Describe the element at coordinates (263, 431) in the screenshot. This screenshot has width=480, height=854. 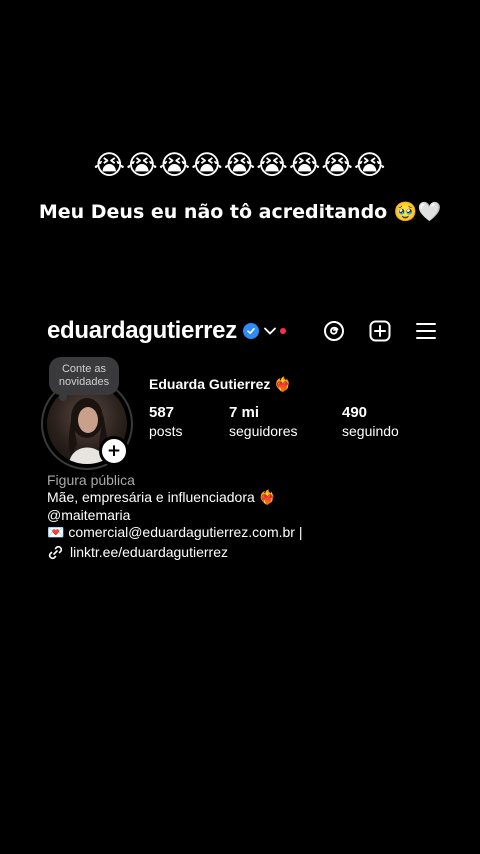
I see `stat-label: seguidores` at that location.